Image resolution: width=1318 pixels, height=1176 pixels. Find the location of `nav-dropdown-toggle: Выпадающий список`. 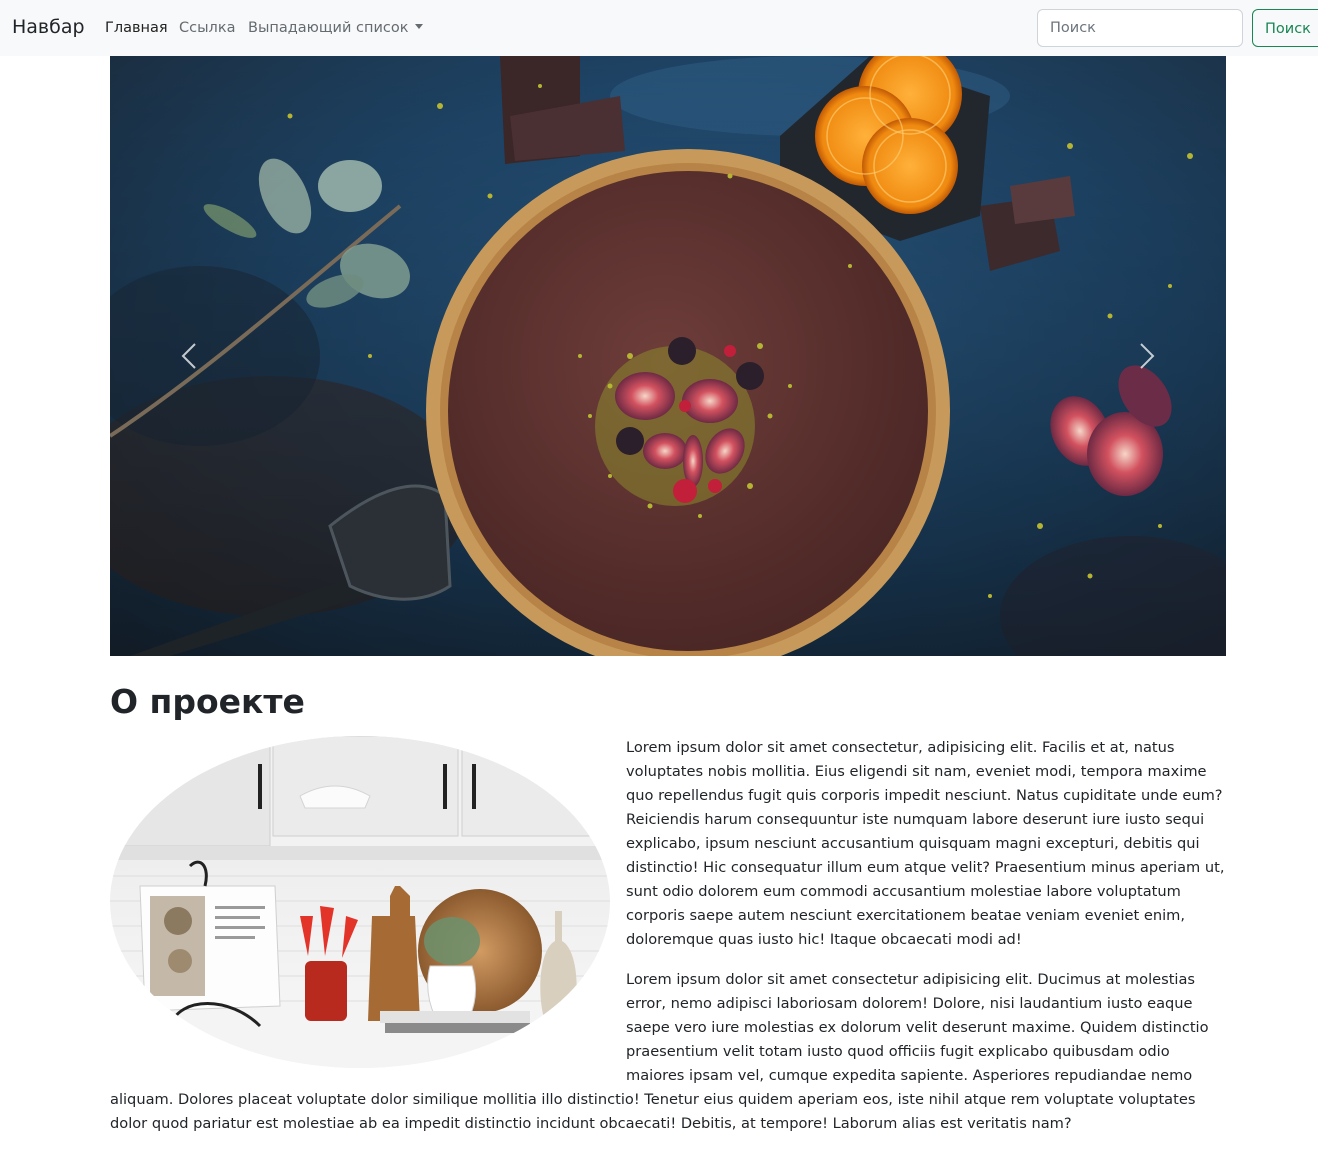

nav-dropdown-toggle: Выпадающий список is located at coordinates (336, 28).